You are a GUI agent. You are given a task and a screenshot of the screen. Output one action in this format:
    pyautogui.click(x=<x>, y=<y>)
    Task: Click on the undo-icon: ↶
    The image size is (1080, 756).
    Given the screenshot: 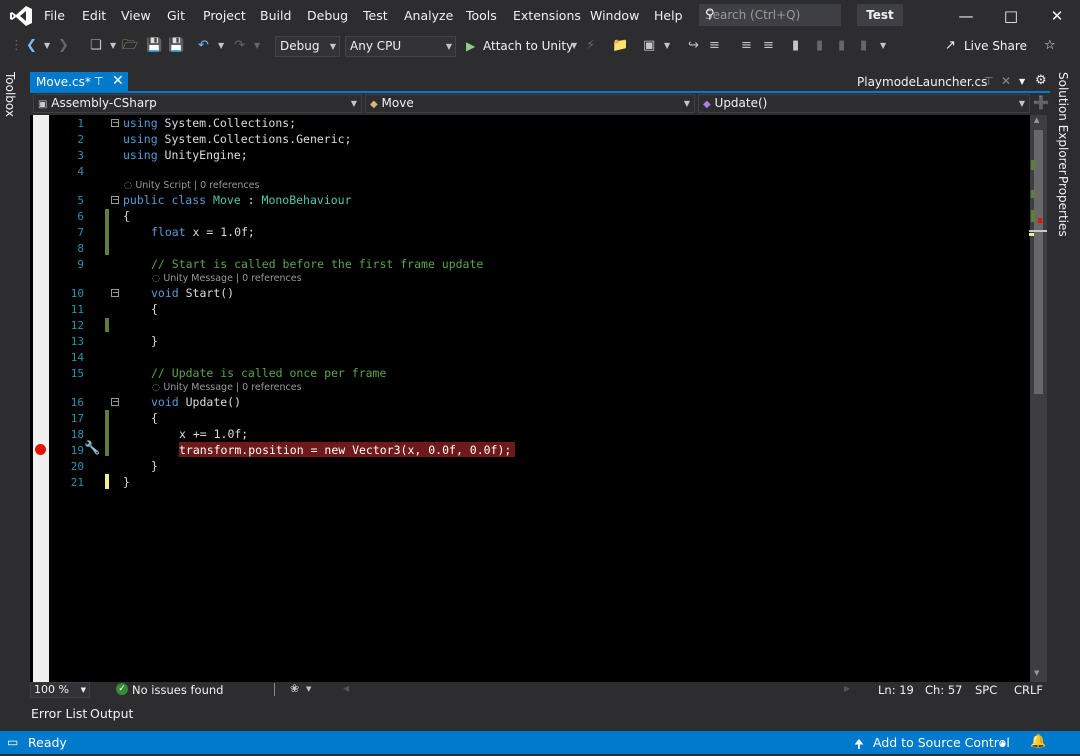 What is the action you would take?
    pyautogui.click(x=203, y=46)
    